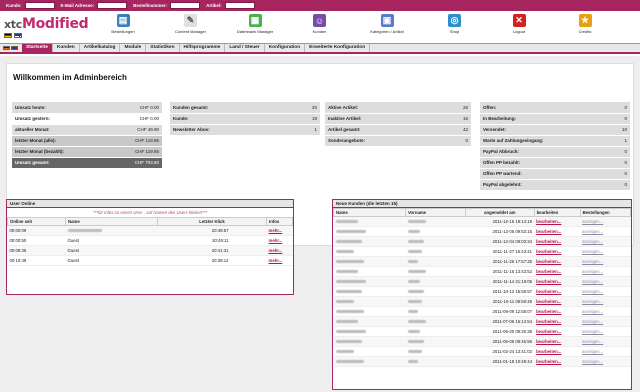  Describe the element at coordinates (500, 281) in the screenshot. I see `registered-date: 2011-11-14 21:19:05` at that location.